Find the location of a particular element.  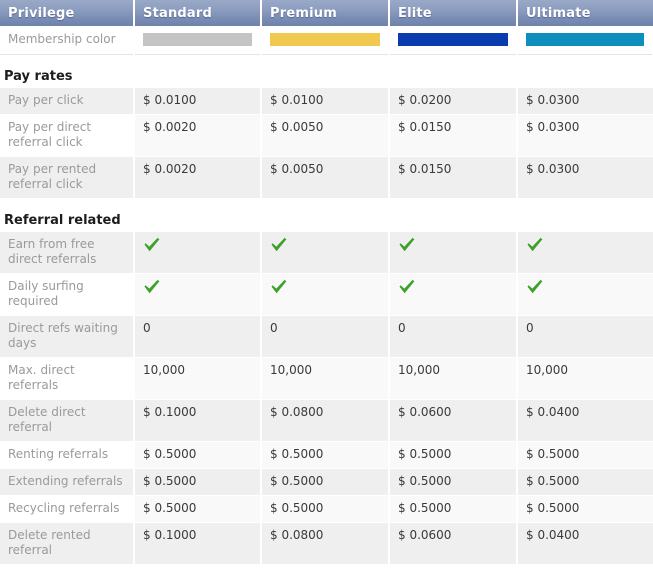

membership-color-row: Membership color is located at coordinates (326, 40).